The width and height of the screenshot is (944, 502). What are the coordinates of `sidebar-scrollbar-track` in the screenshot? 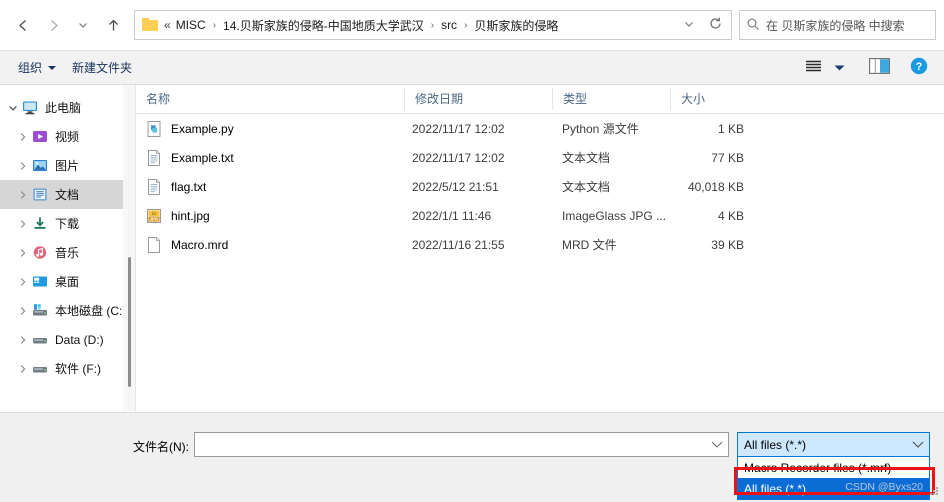 It's located at (129, 248).